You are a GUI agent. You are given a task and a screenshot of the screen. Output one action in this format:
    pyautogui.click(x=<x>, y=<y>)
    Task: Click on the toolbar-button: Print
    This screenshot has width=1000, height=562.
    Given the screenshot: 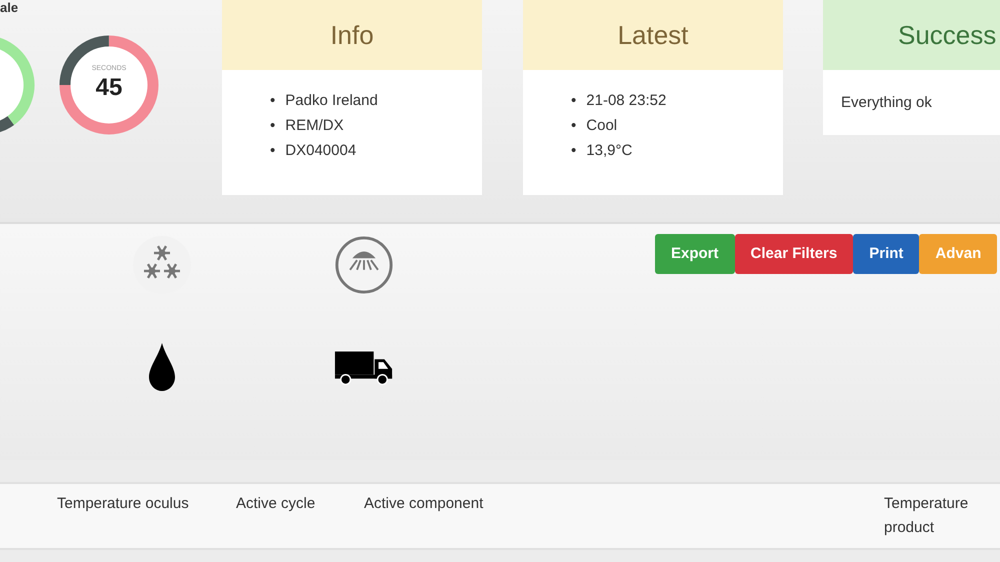 What is the action you would take?
    pyautogui.click(x=886, y=254)
    